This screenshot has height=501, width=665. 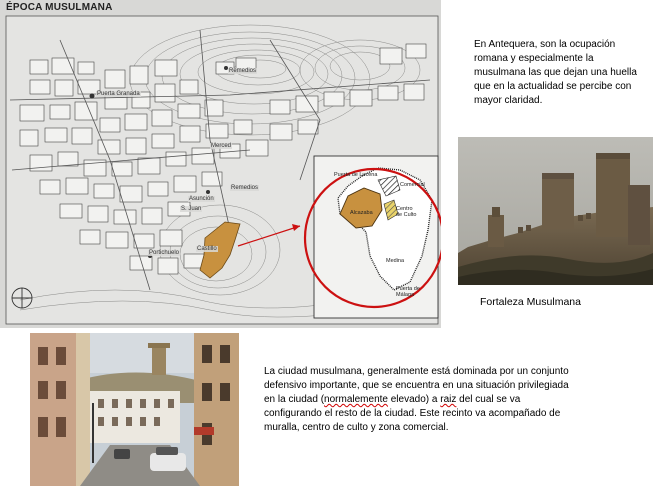 I want to click on map-label-portichuelo: Portichuelo, so click(x=164, y=253).